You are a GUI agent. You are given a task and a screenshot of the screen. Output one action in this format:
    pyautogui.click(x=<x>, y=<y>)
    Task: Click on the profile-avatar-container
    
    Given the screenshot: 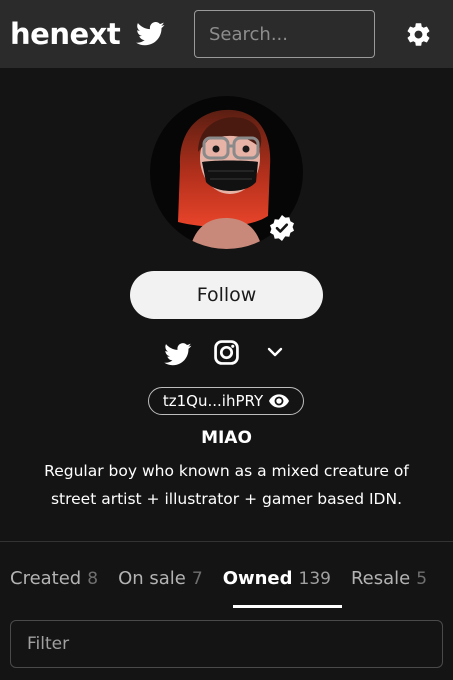 What is the action you would take?
    pyautogui.click(x=226, y=172)
    